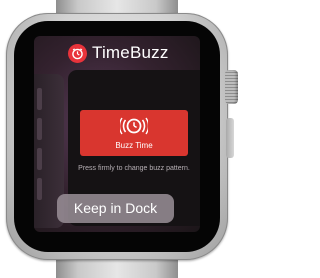 The height and width of the screenshot is (278, 320). What do you see at coordinates (130, 52) in the screenshot?
I see `app-name: TimeBuzz` at bounding box center [130, 52].